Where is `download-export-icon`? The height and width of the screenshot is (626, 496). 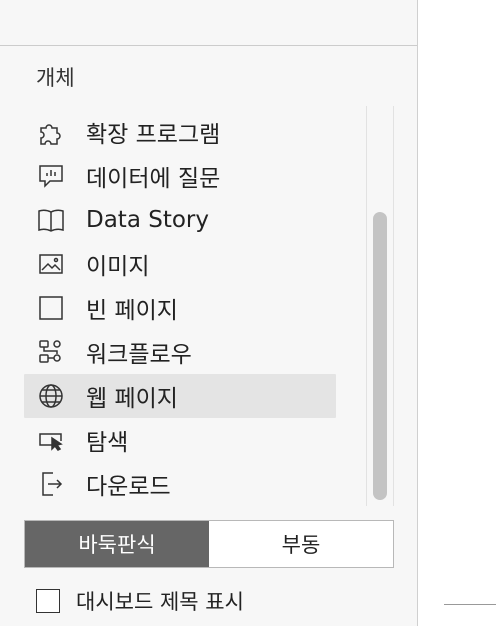
download-export-icon is located at coordinates (51, 484).